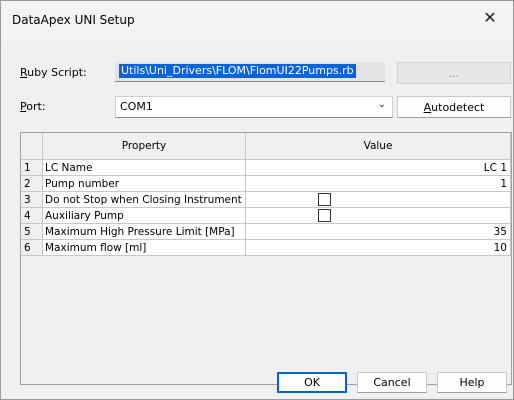  Describe the element at coordinates (237, 71) in the screenshot. I see `ruby-script-value: Utils\Uni_Drivers\FLOM\FlomUI22Pumps.rb` at that location.